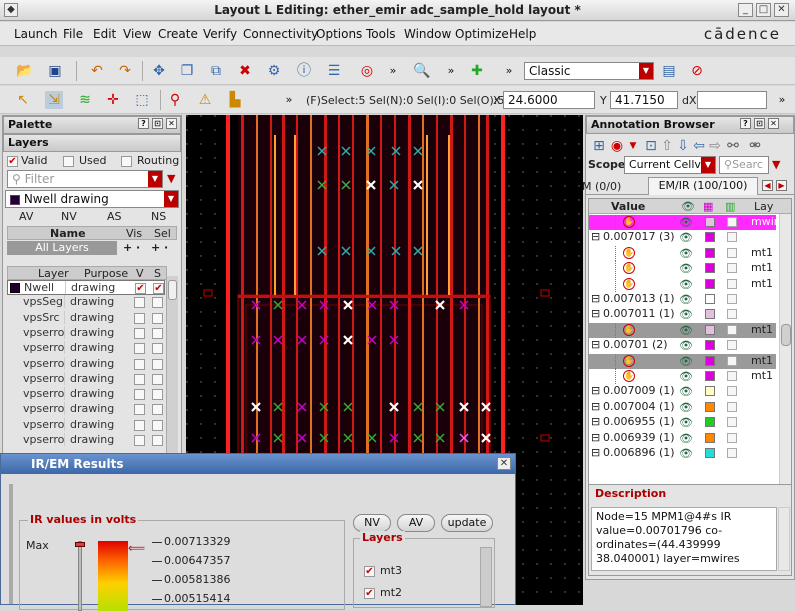 Image resolution: width=795 pixels, height=611 pixels. Describe the element at coordinates (280, 34) in the screenshot. I see `menu-connectivity: Connectivity` at that location.